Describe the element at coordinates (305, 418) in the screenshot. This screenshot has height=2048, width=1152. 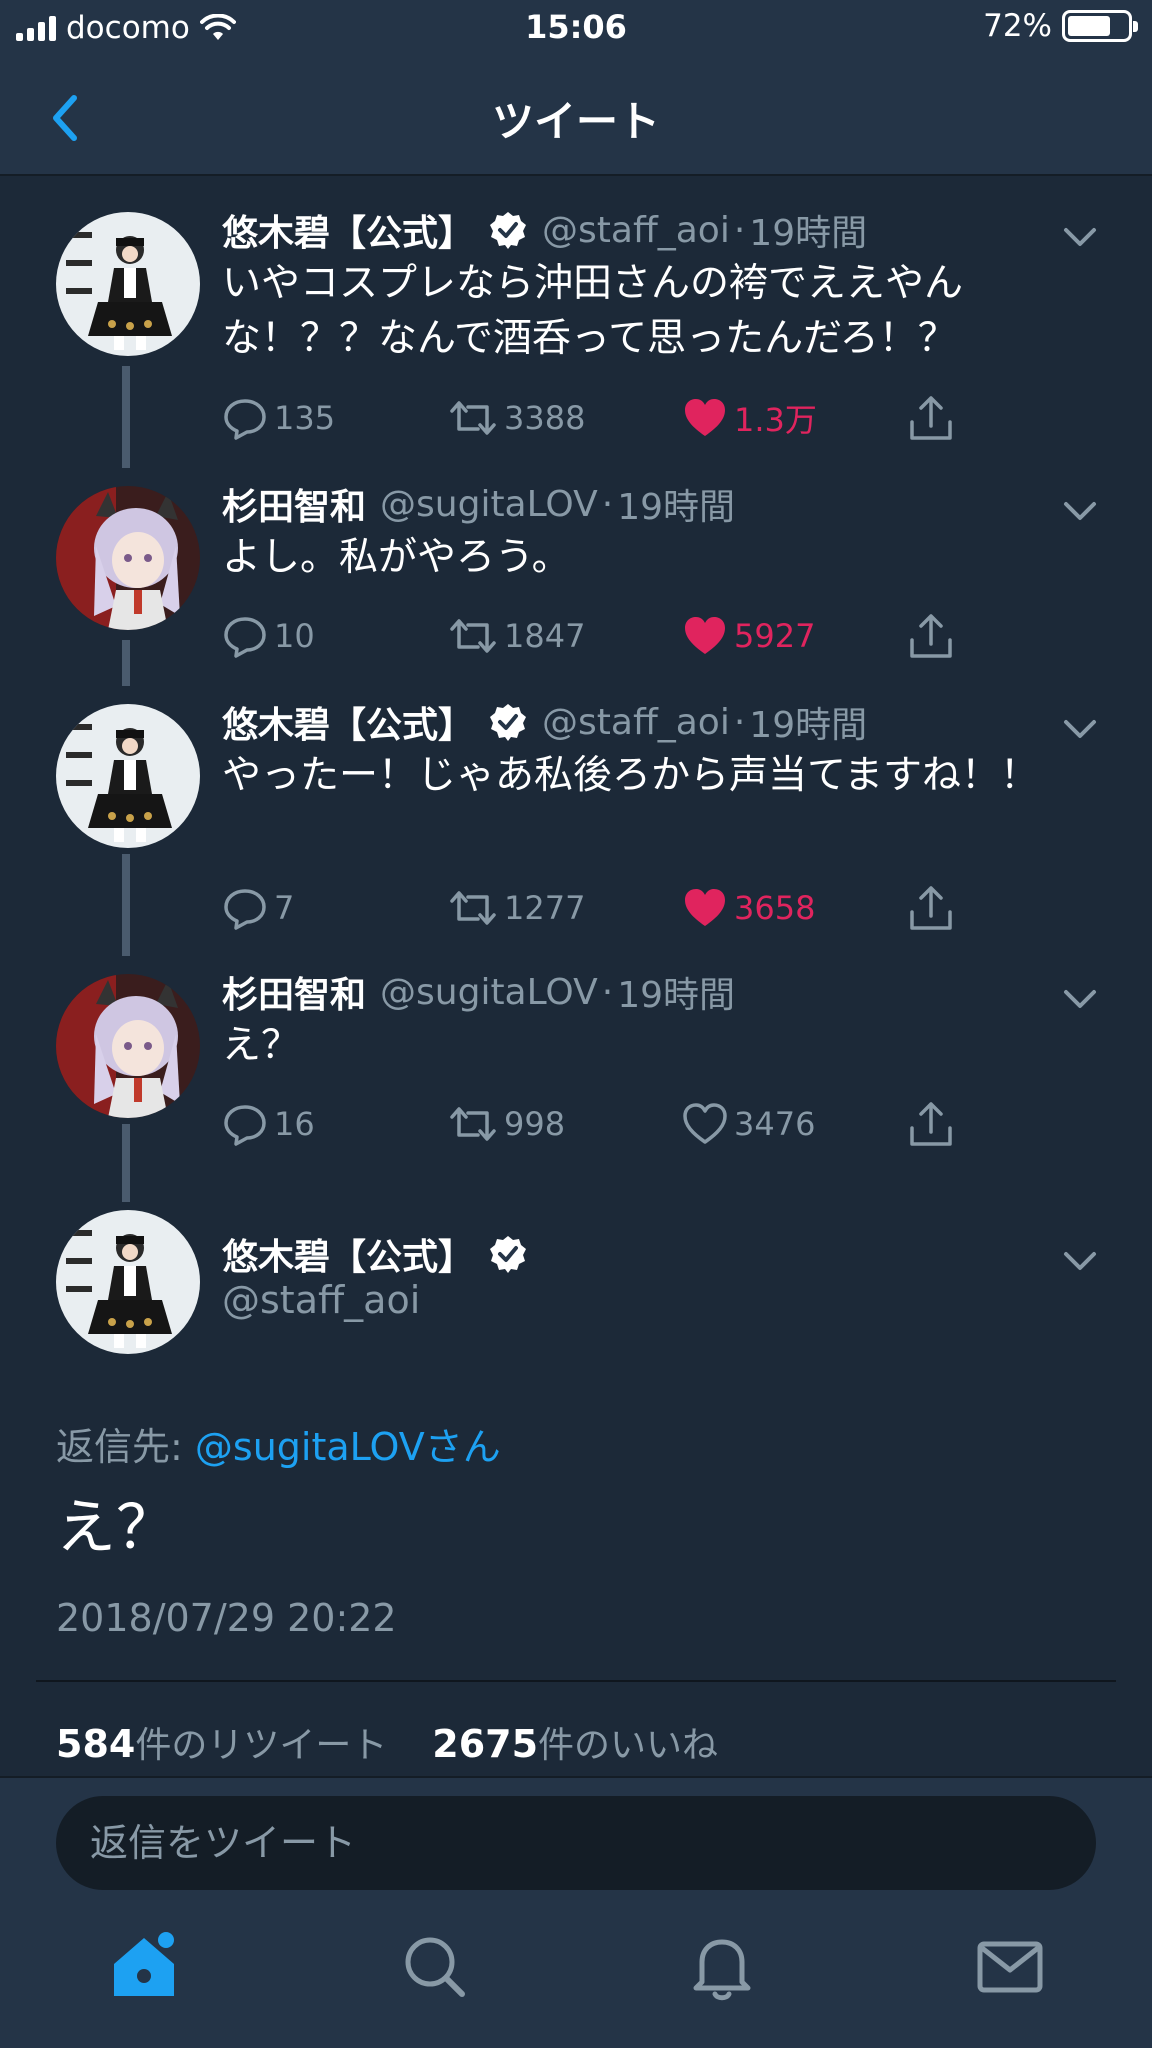
I see `reply-count: 135` at that location.